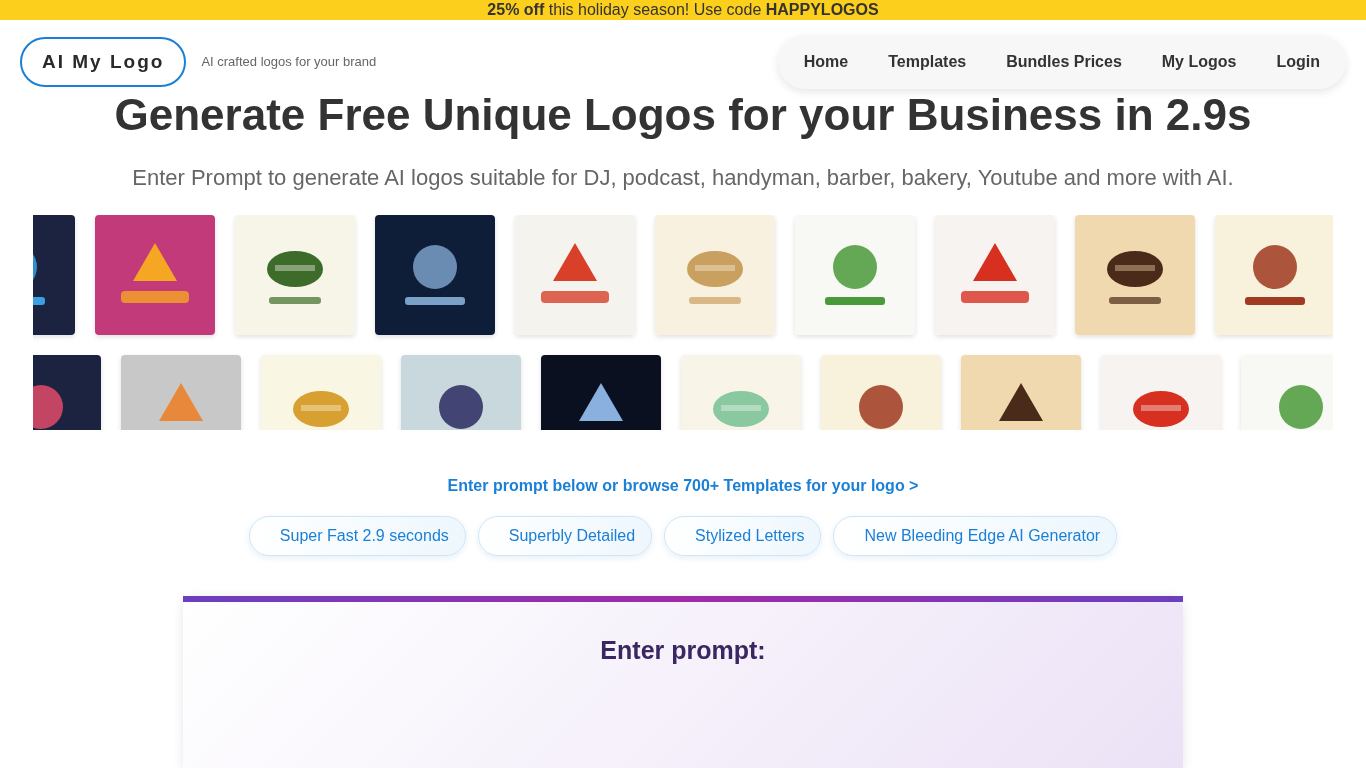 The image size is (1366, 768). Describe the element at coordinates (743, 536) in the screenshot. I see `feature-chip: Stylized Letters` at that location.